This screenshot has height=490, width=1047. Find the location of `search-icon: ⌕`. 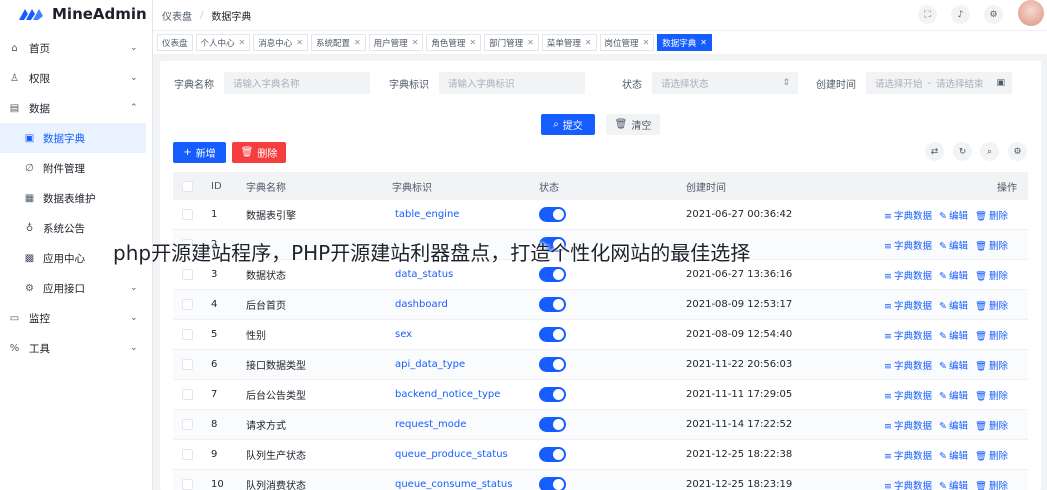

search-icon: ⌕ is located at coordinates (989, 151).